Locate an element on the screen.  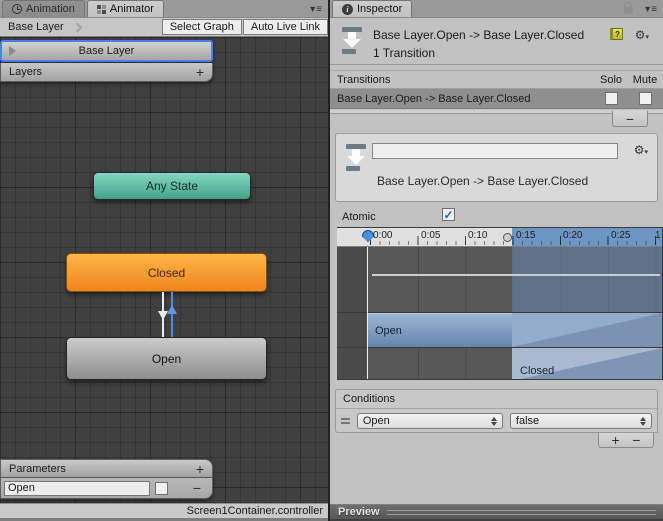
tab-animator: Animator is located at coordinates (125, 8).